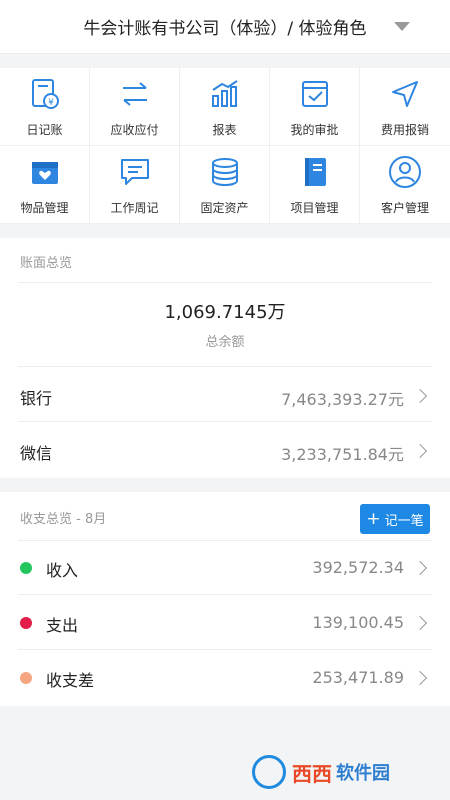 This screenshot has width=450, height=800. I want to click on menu-item-projects: 项目管理, so click(315, 185).